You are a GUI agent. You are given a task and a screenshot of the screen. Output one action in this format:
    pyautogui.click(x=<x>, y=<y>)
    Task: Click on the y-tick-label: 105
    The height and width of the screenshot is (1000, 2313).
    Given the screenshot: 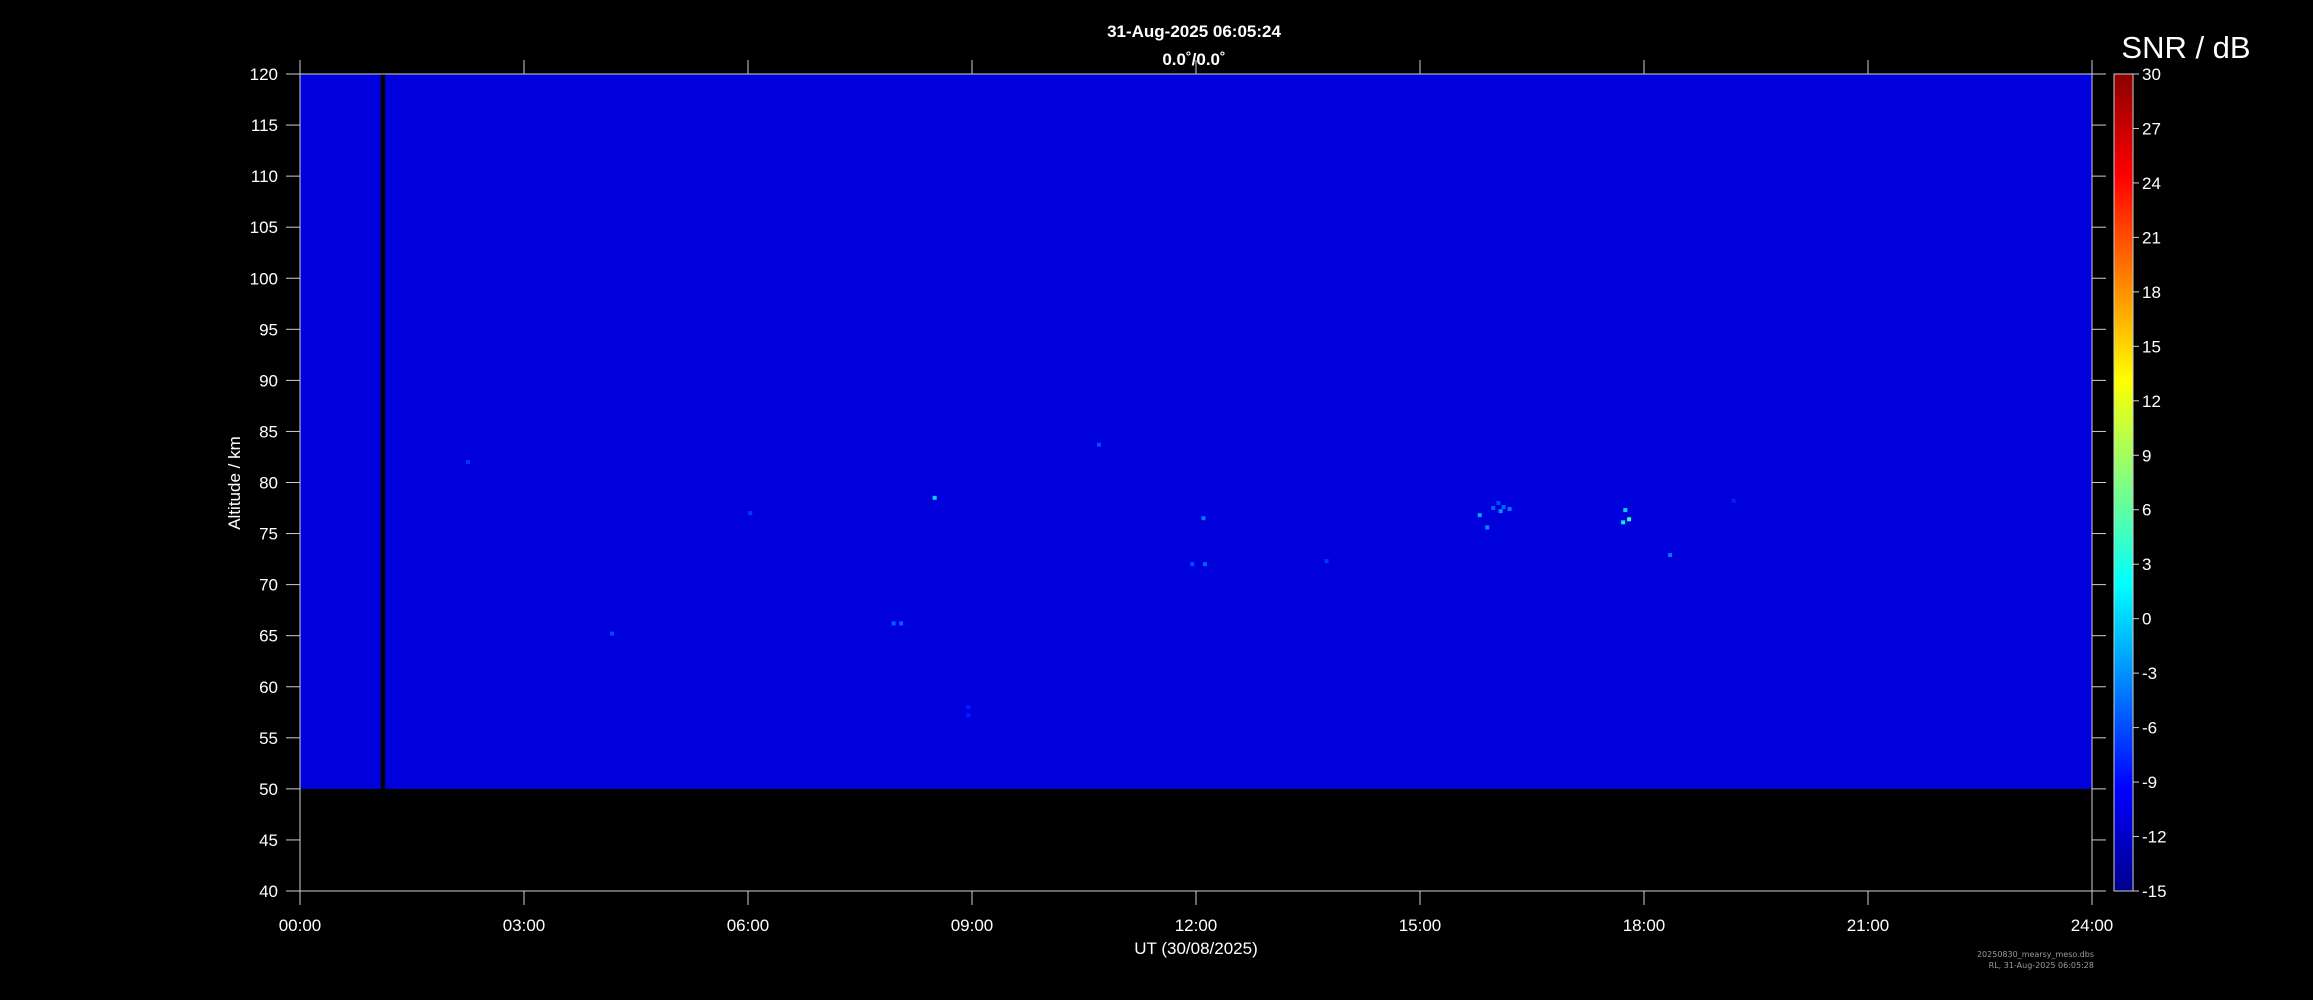 What is the action you would take?
    pyautogui.click(x=264, y=227)
    